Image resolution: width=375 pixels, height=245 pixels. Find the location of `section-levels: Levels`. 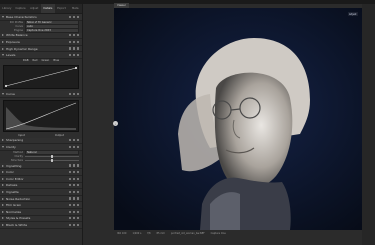

section-levels: Levels is located at coordinates (41, 55).